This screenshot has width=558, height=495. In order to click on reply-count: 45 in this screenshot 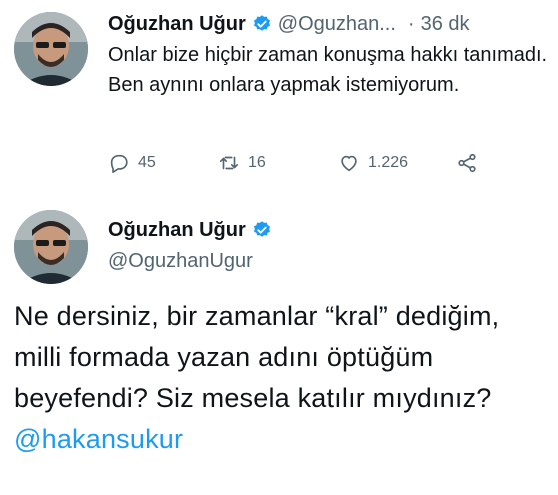, I will do `click(147, 162)`.